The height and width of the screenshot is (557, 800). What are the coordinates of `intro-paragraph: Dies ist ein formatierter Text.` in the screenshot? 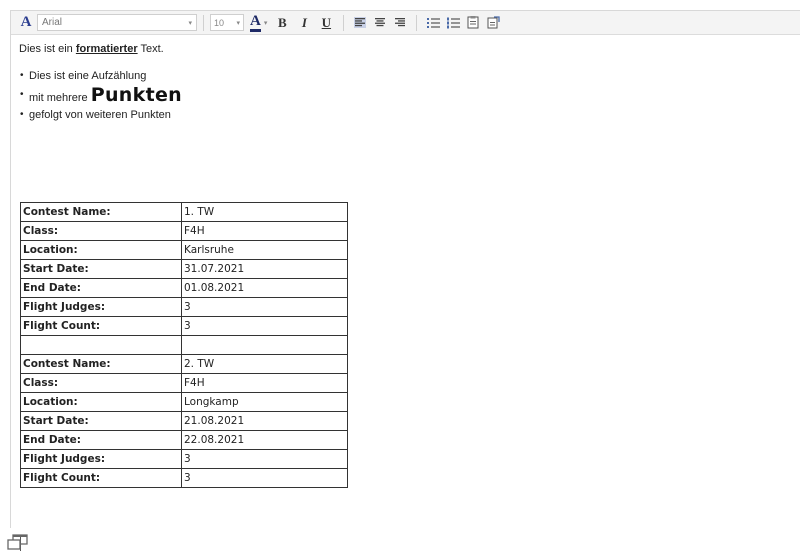 It's located at (409, 49).